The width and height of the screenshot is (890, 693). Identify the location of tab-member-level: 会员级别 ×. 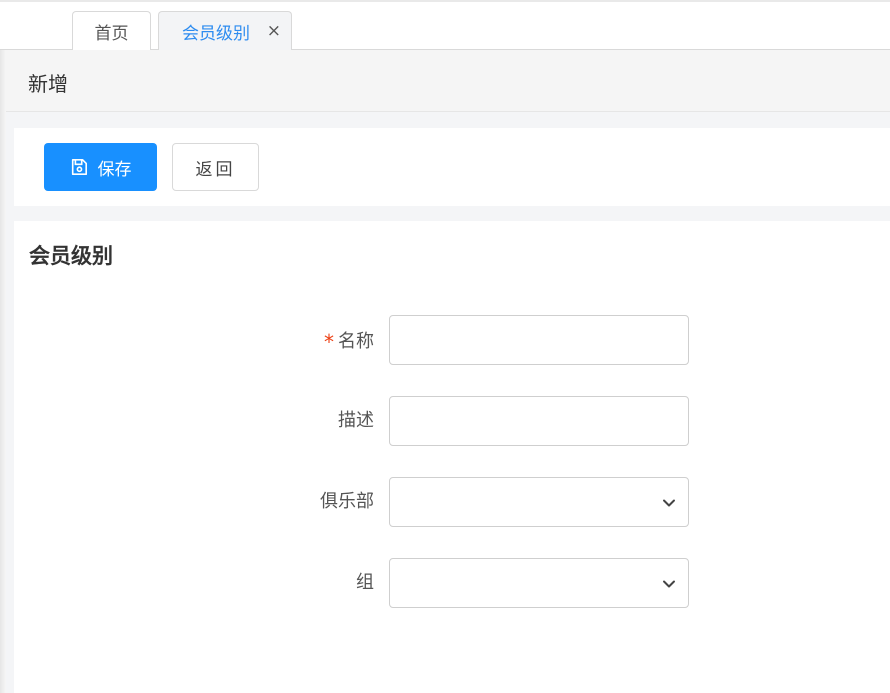
(225, 31).